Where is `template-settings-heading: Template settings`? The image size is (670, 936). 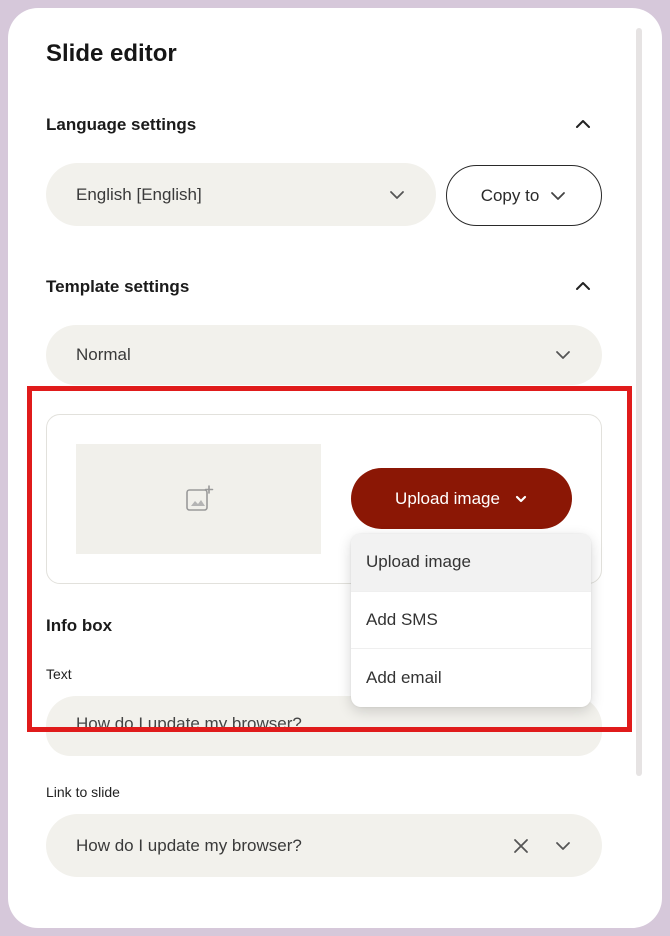
template-settings-heading: Template settings is located at coordinates (118, 286).